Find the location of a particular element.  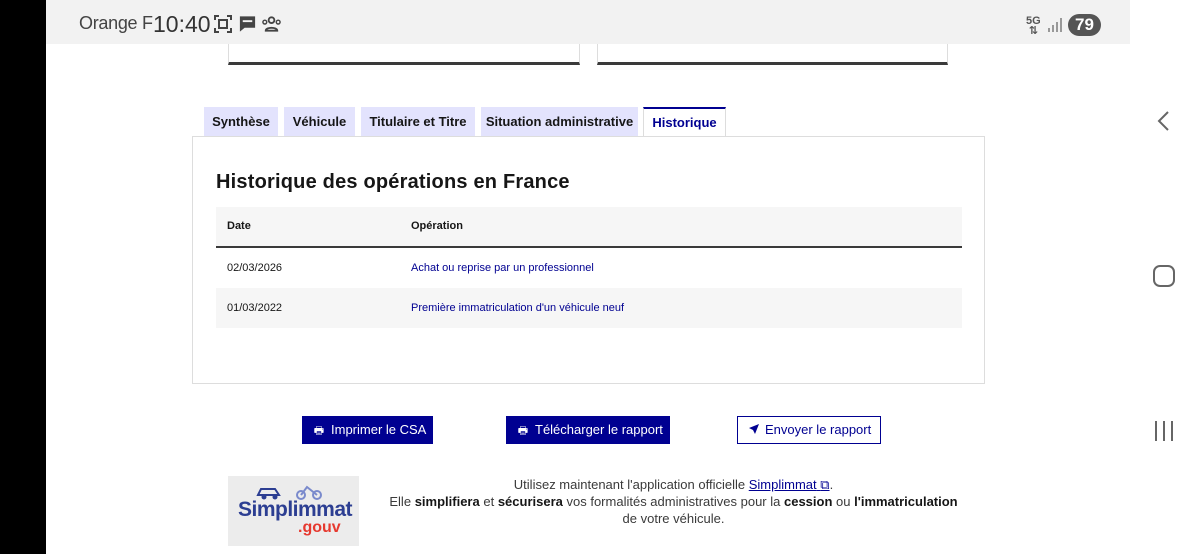

recent-apps-icon is located at coordinates (1164, 431).